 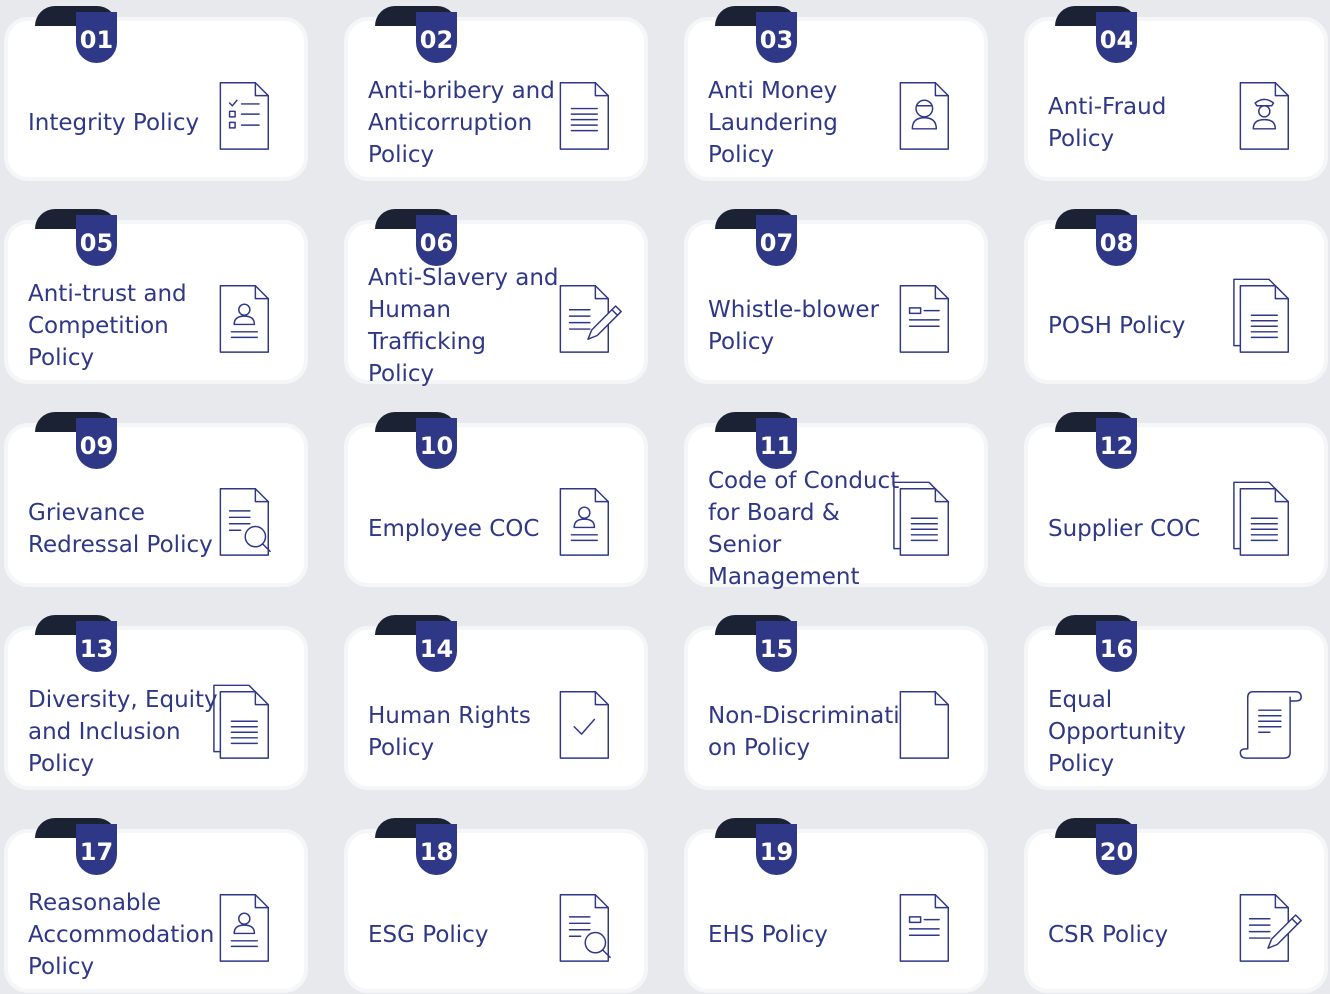 What do you see at coordinates (463, 326) in the screenshot?
I see `card-title: Anti-Slavery and Human Trafficking Policy` at bounding box center [463, 326].